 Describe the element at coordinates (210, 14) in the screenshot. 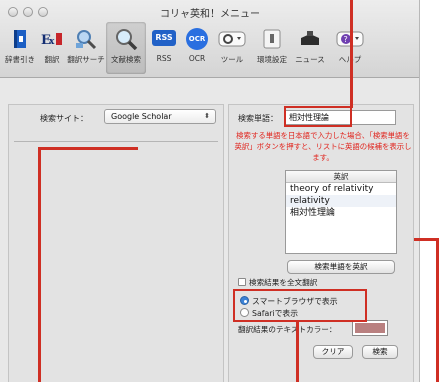

I see `window-title: コリャ英和！メニュー` at that location.